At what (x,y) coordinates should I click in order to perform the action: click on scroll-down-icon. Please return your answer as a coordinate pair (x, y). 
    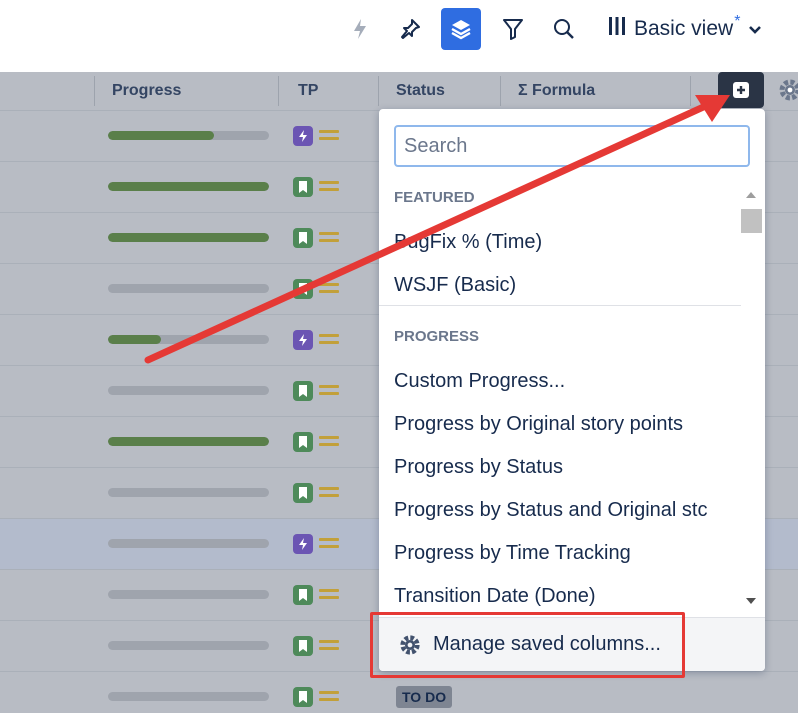
    Looking at the image, I should click on (751, 601).